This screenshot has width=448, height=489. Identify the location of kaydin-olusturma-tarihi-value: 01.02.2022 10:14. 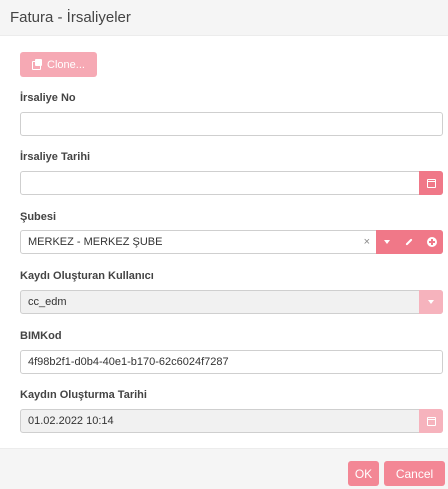
(71, 421).